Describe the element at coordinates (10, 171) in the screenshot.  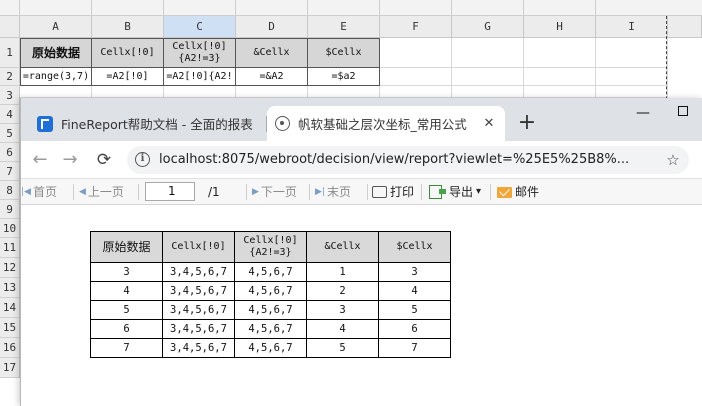
I see `row-header: 7` at that location.